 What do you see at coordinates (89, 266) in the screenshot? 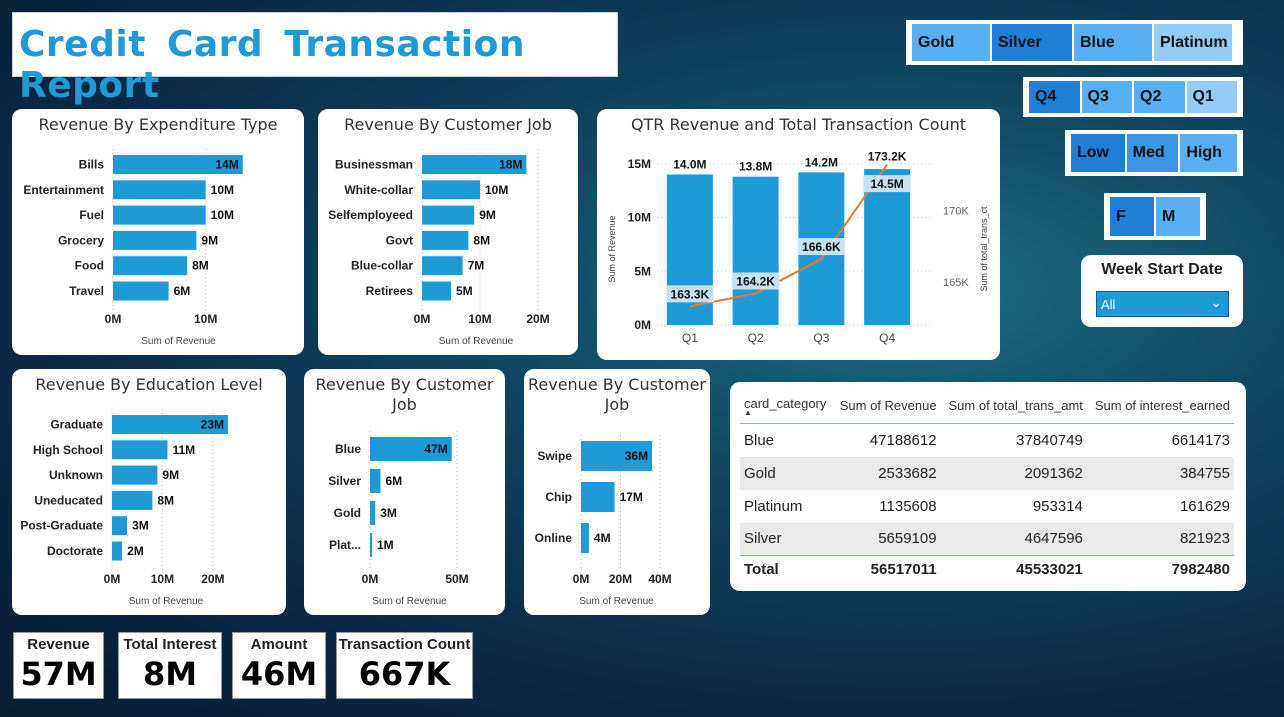
I see `category-label: Food` at bounding box center [89, 266].